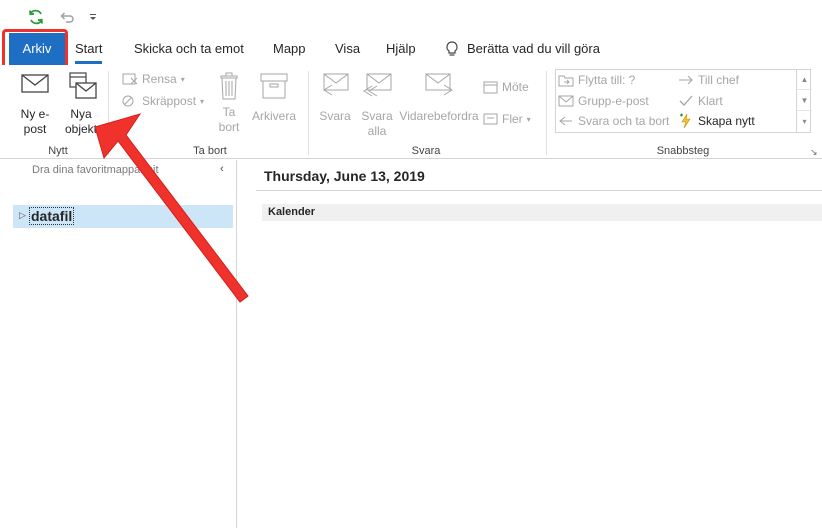 The image size is (822, 528). I want to click on quick-step-move-to: Flytta till: ?, so click(596, 80).